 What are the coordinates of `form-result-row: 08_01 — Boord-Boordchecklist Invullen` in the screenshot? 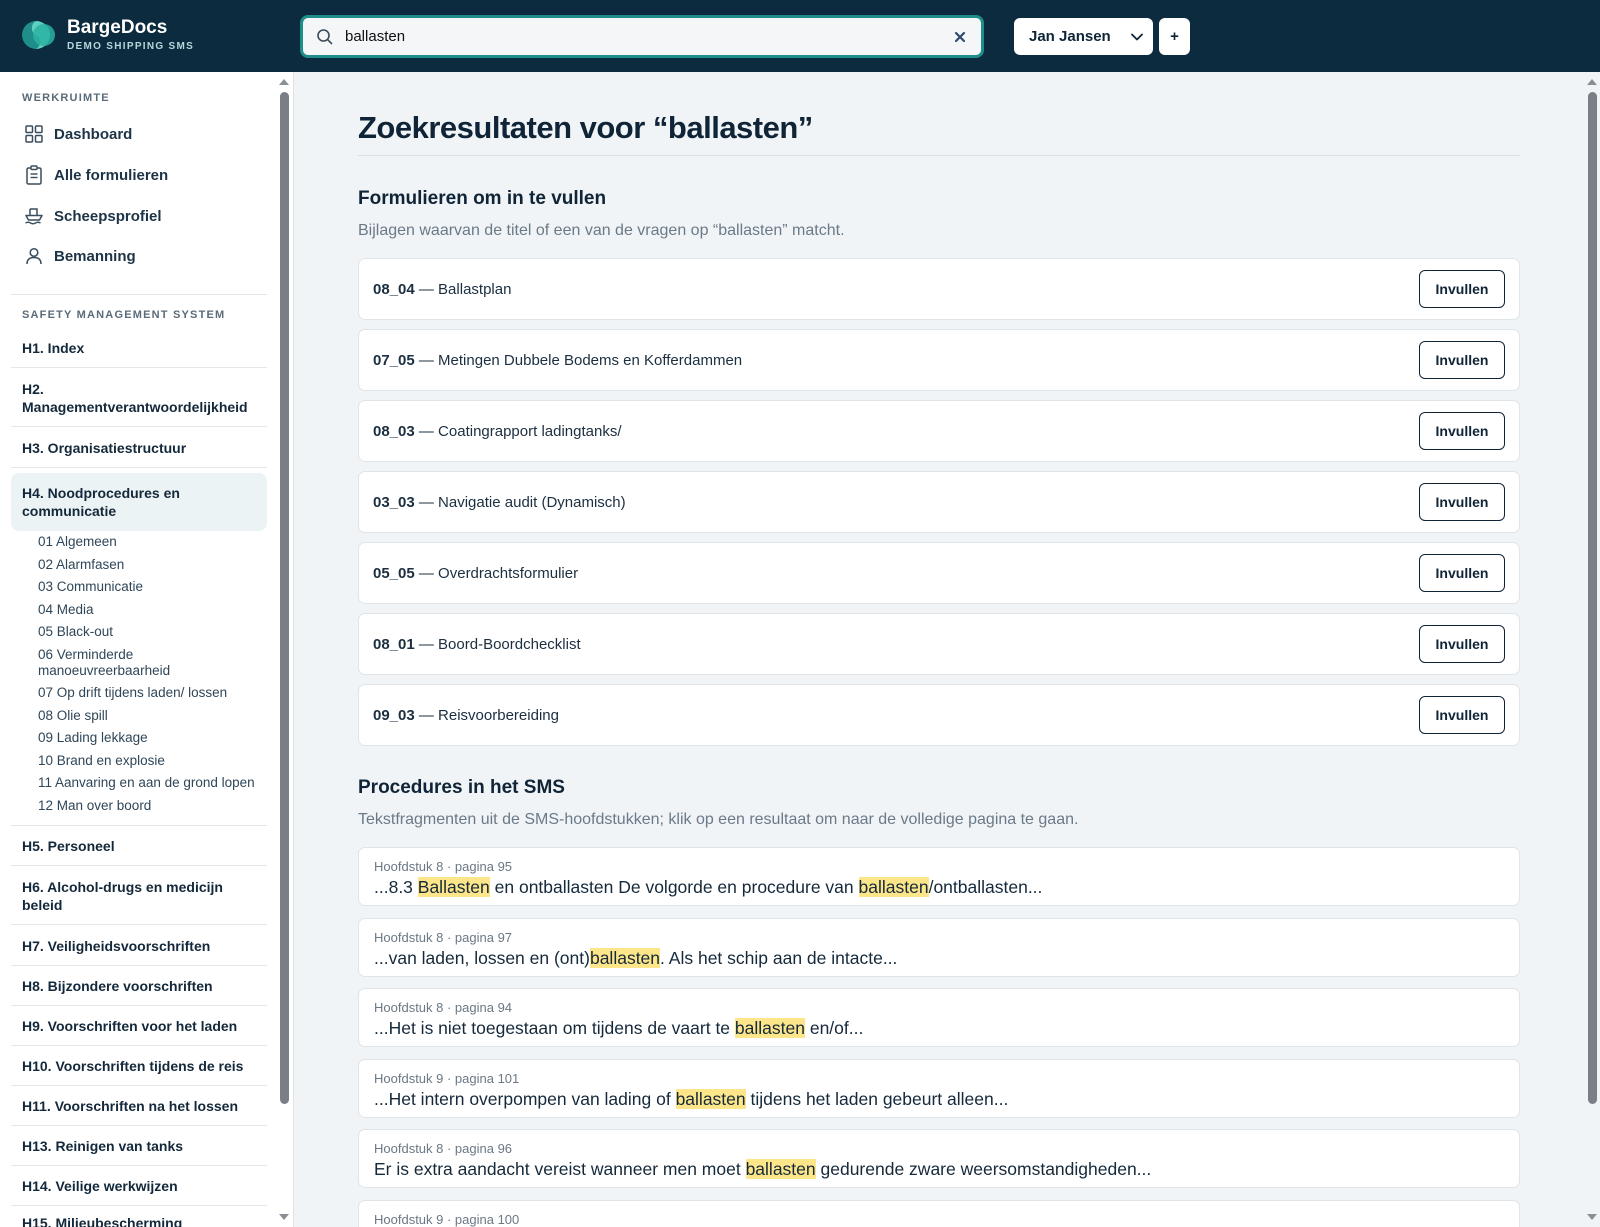 It's located at (939, 644).